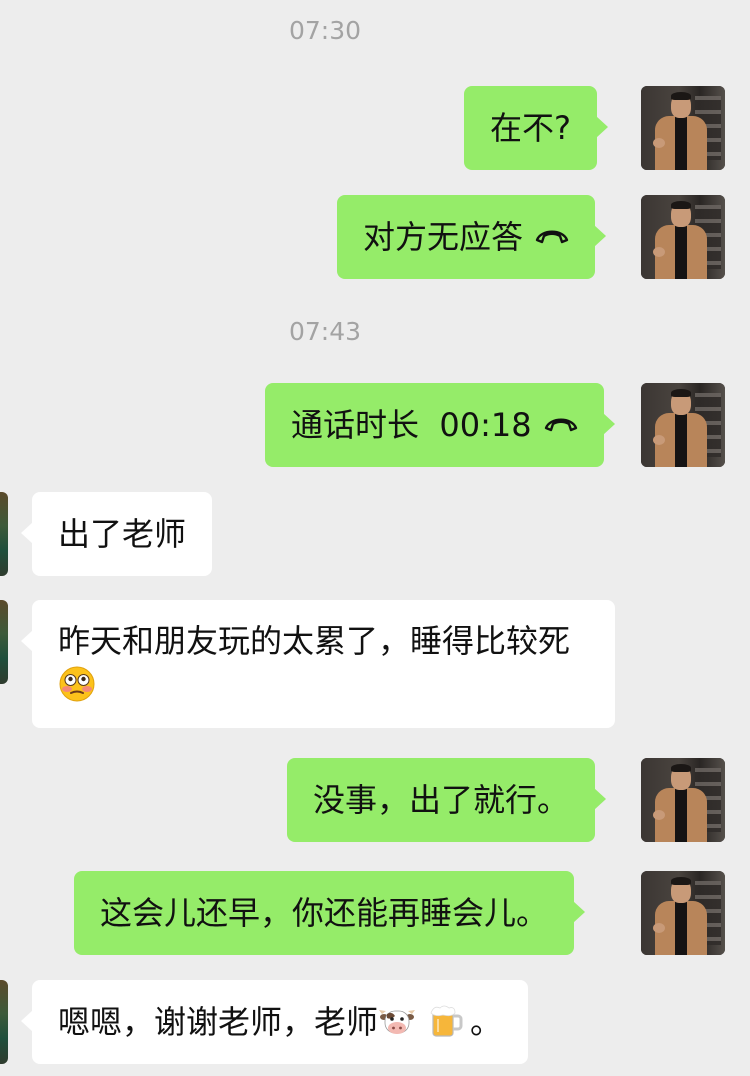 Image resolution: width=750 pixels, height=1076 pixels. I want to click on beer-mug-emoji, so click(446, 1021).